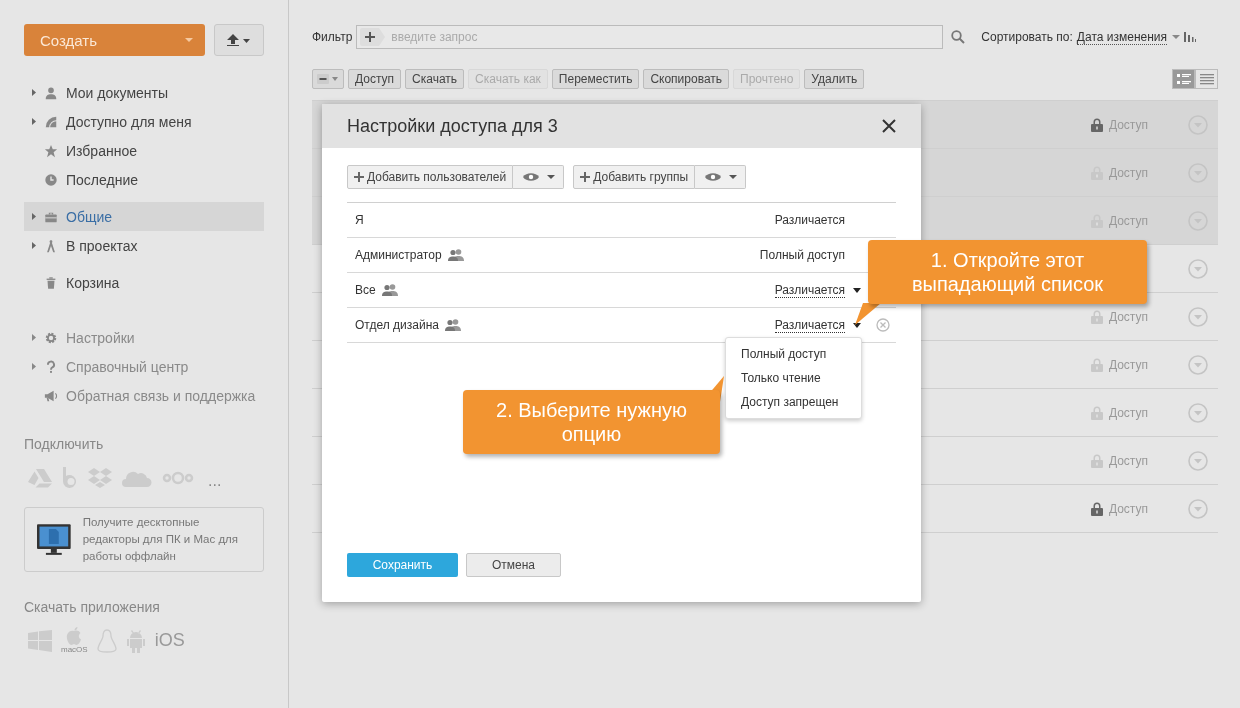 The image size is (1240, 708). Describe the element at coordinates (178, 478) in the screenshot. I see `rings-logo-icon` at that location.